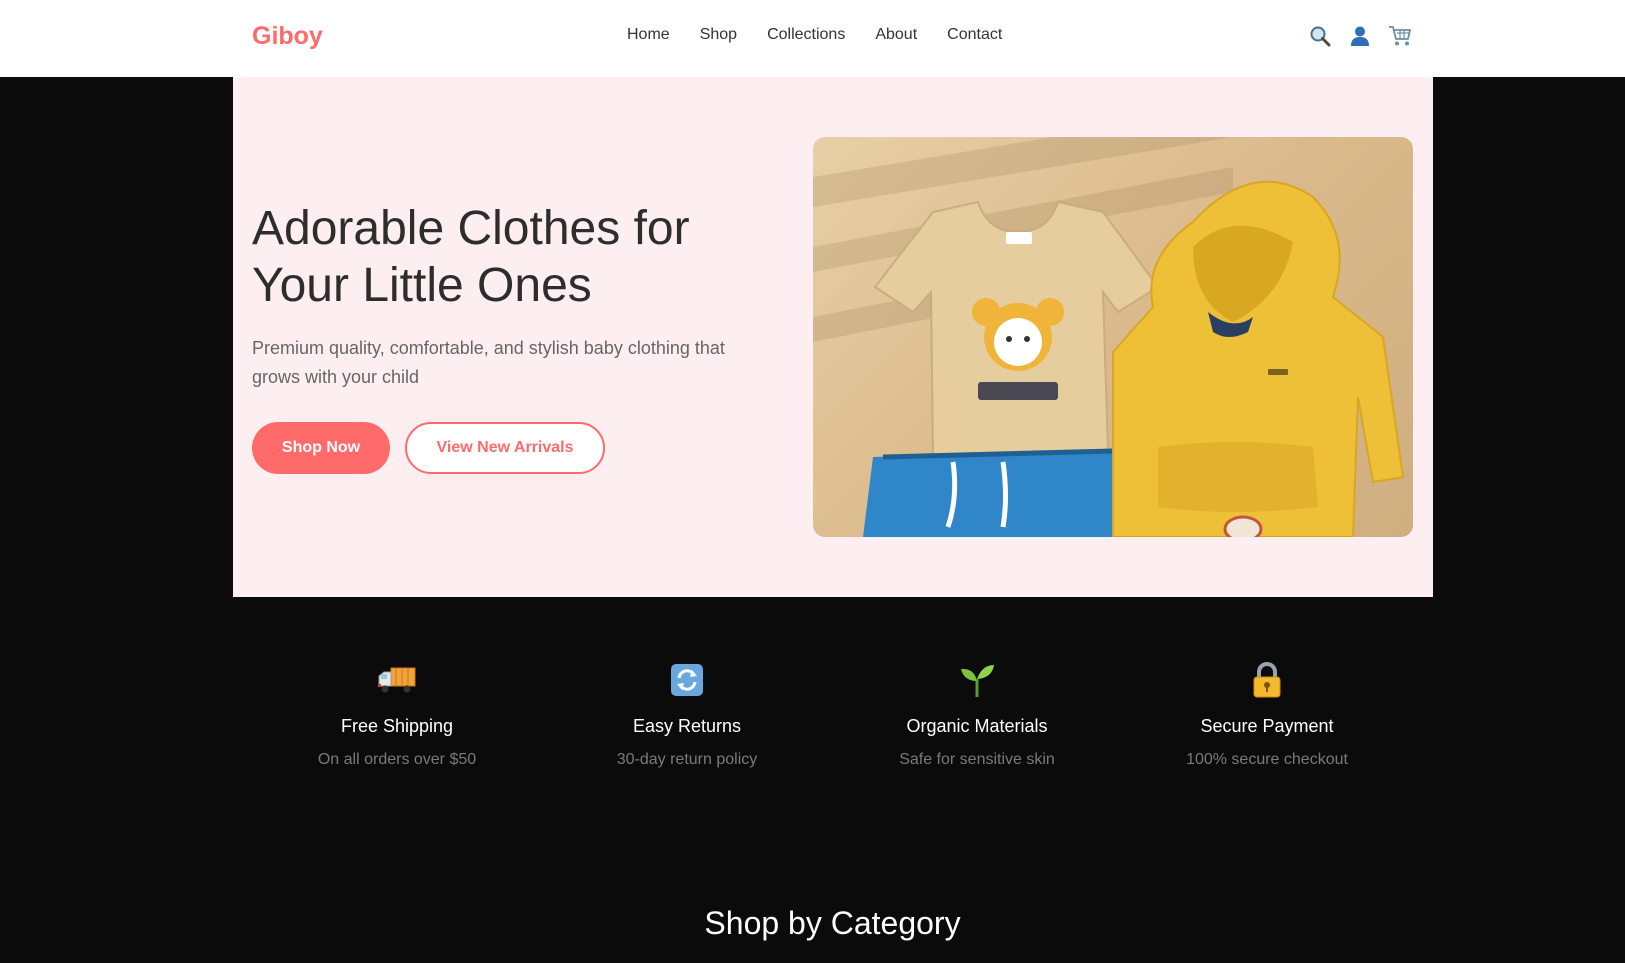 This screenshot has width=1625, height=963. Describe the element at coordinates (896, 35) in the screenshot. I see `nav-about: About` at that location.